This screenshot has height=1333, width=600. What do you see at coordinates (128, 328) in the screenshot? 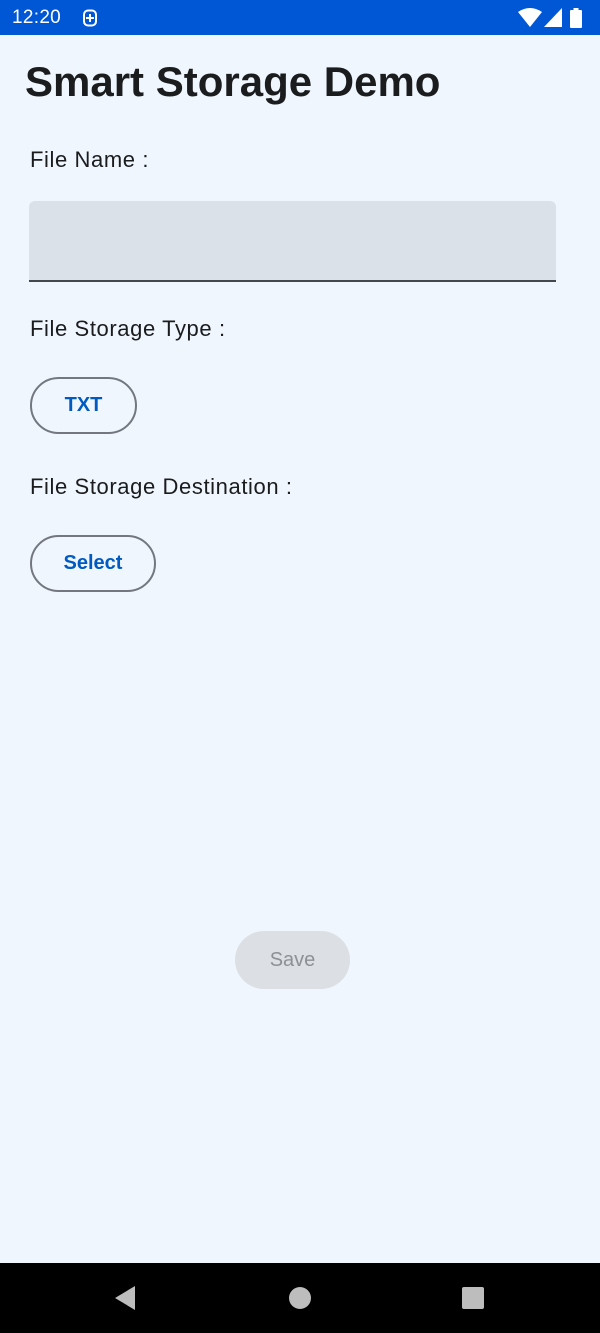
I see `storage-type-label: File Storage Type :` at bounding box center [128, 328].